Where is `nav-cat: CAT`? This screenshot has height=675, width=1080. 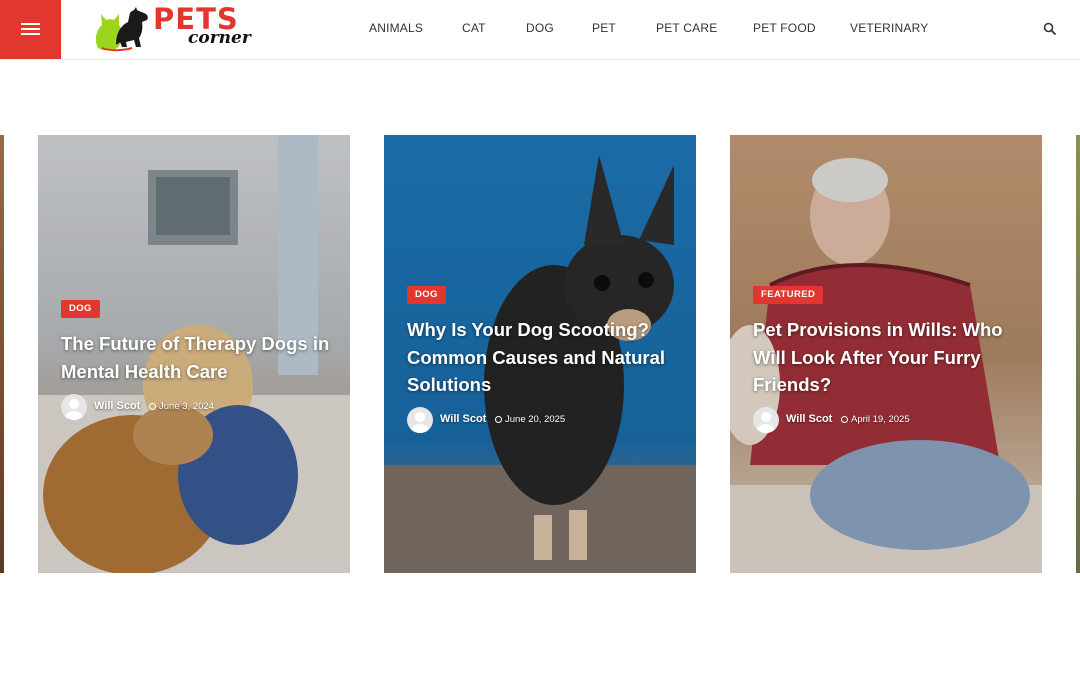
nav-cat: CAT is located at coordinates (474, 28).